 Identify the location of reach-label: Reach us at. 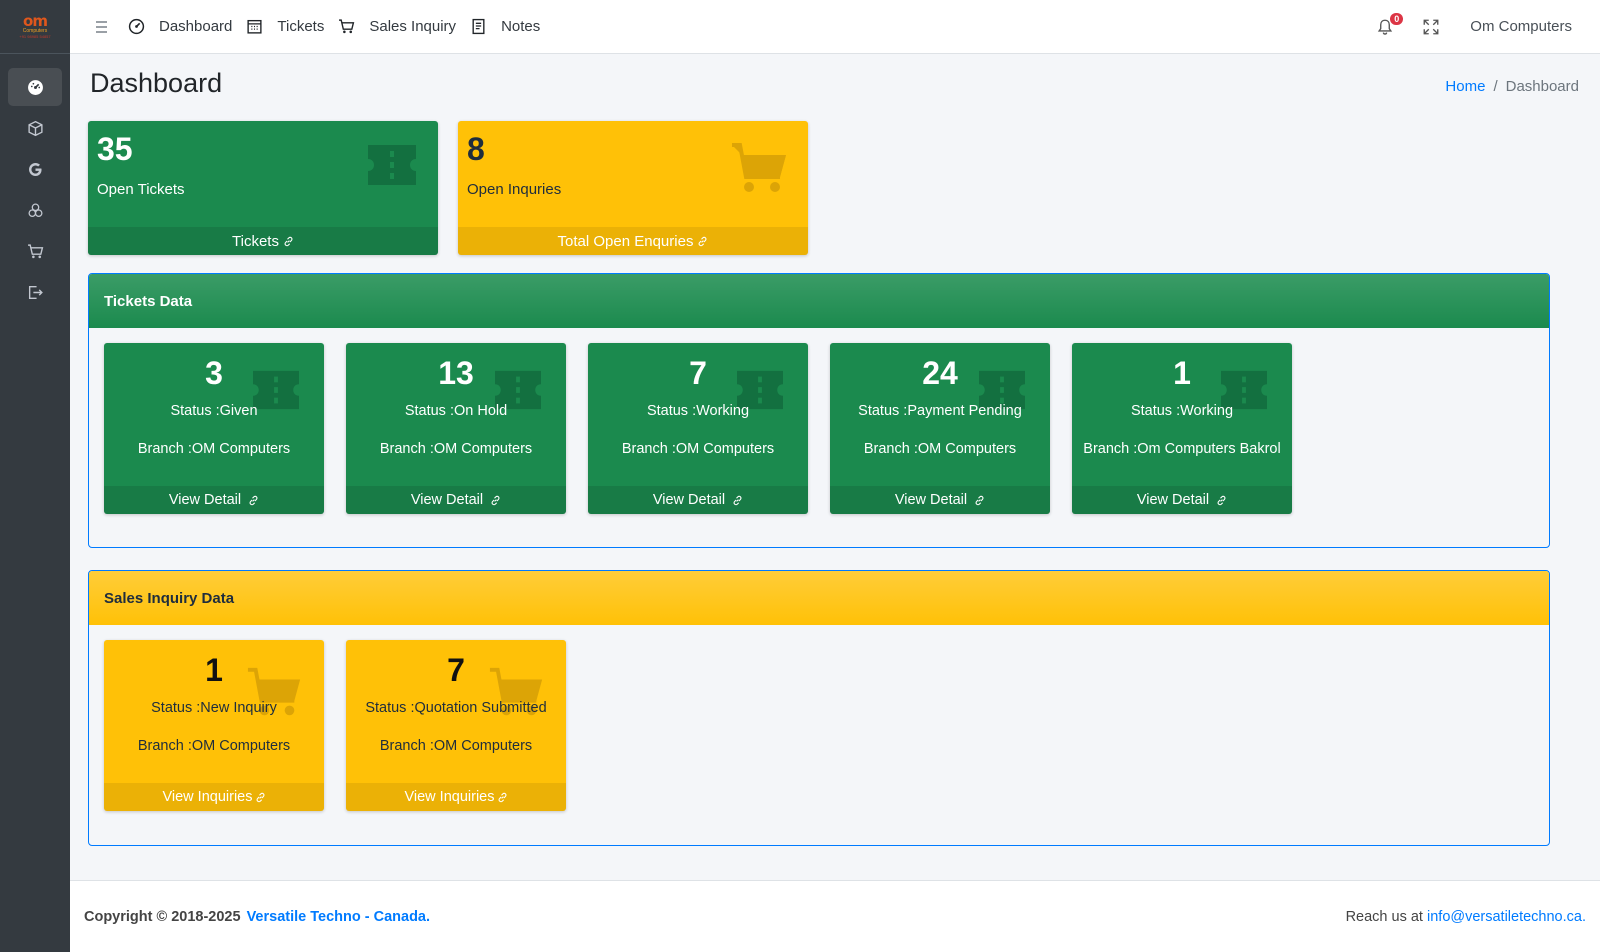
(1384, 916).